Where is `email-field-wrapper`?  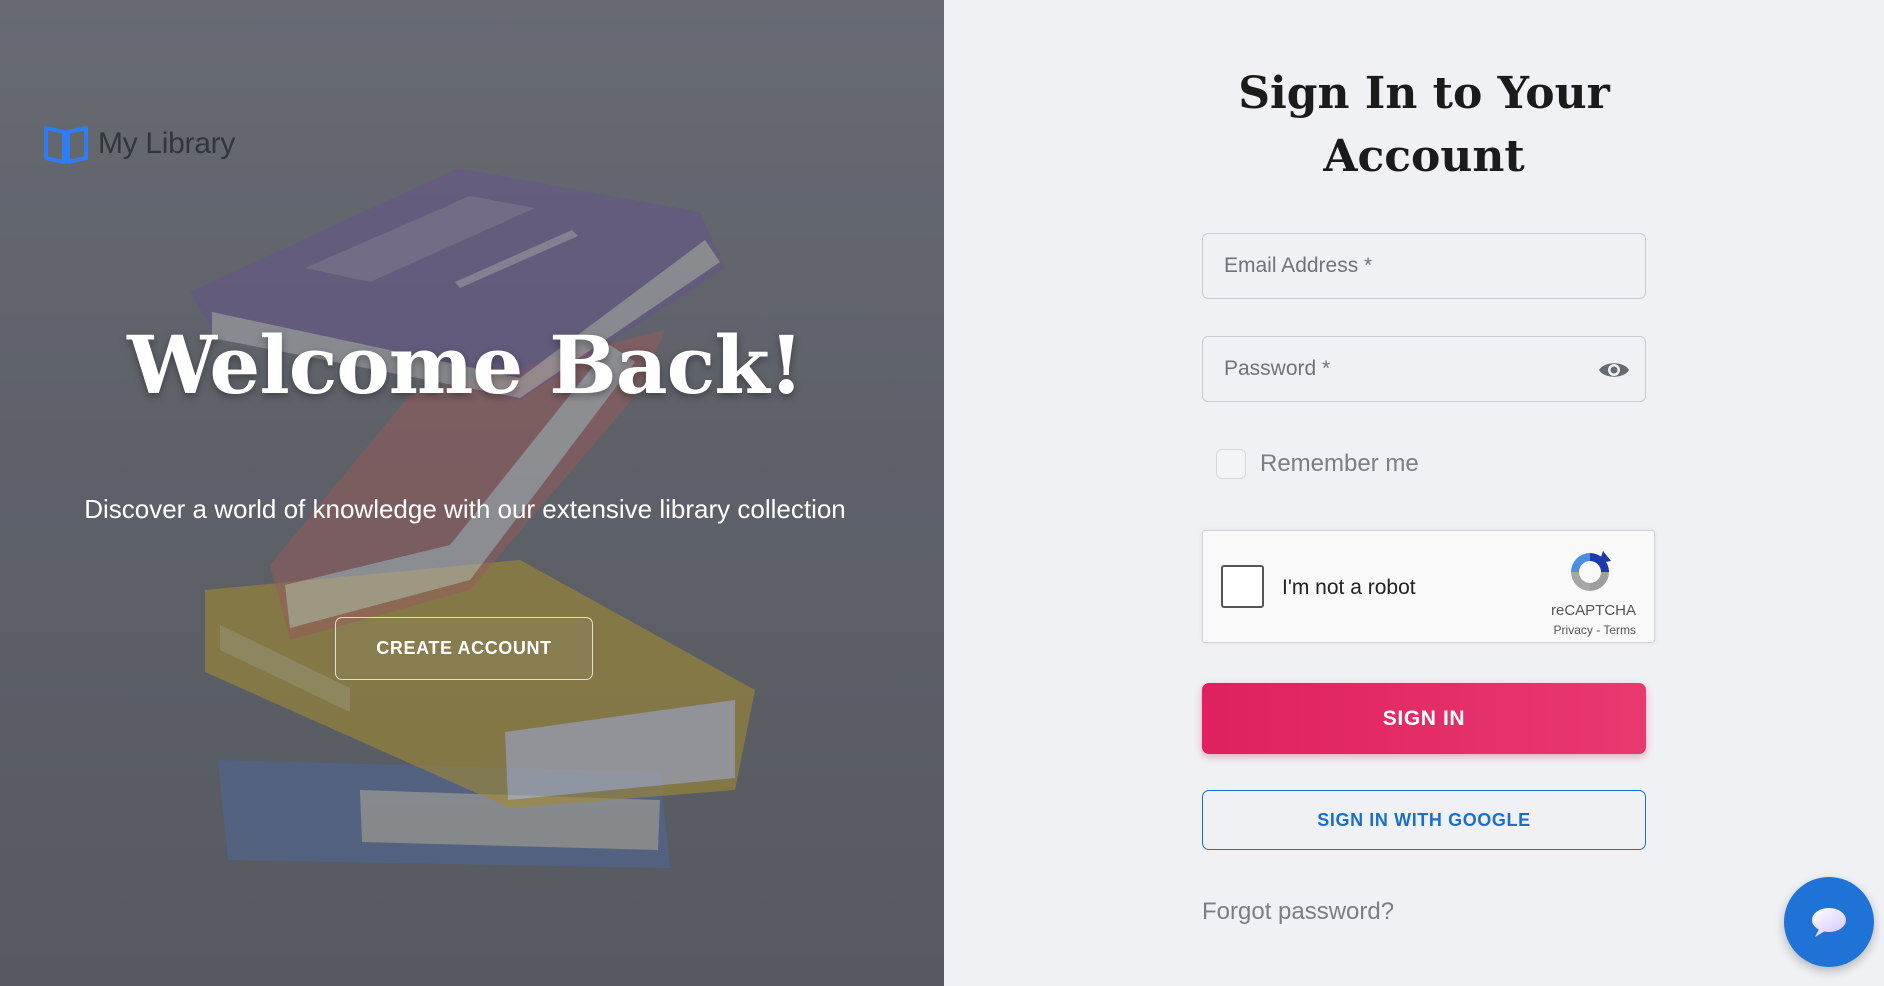 email-field-wrapper is located at coordinates (1424, 266).